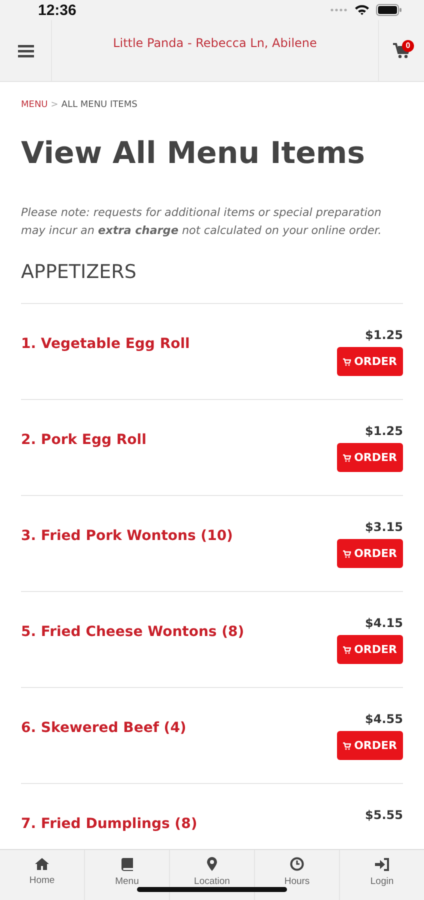  I want to click on item-price: $5.55, so click(384, 815).